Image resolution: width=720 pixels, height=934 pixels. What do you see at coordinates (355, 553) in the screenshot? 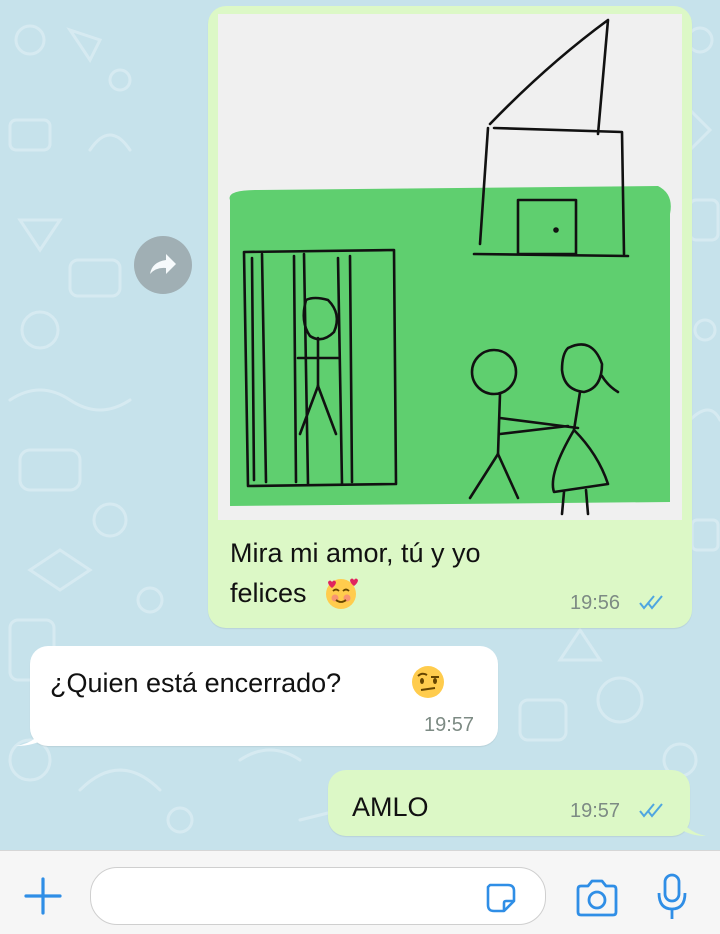
I see `image-caption-line-1: Mira mi amor, tú y yo` at bounding box center [355, 553].